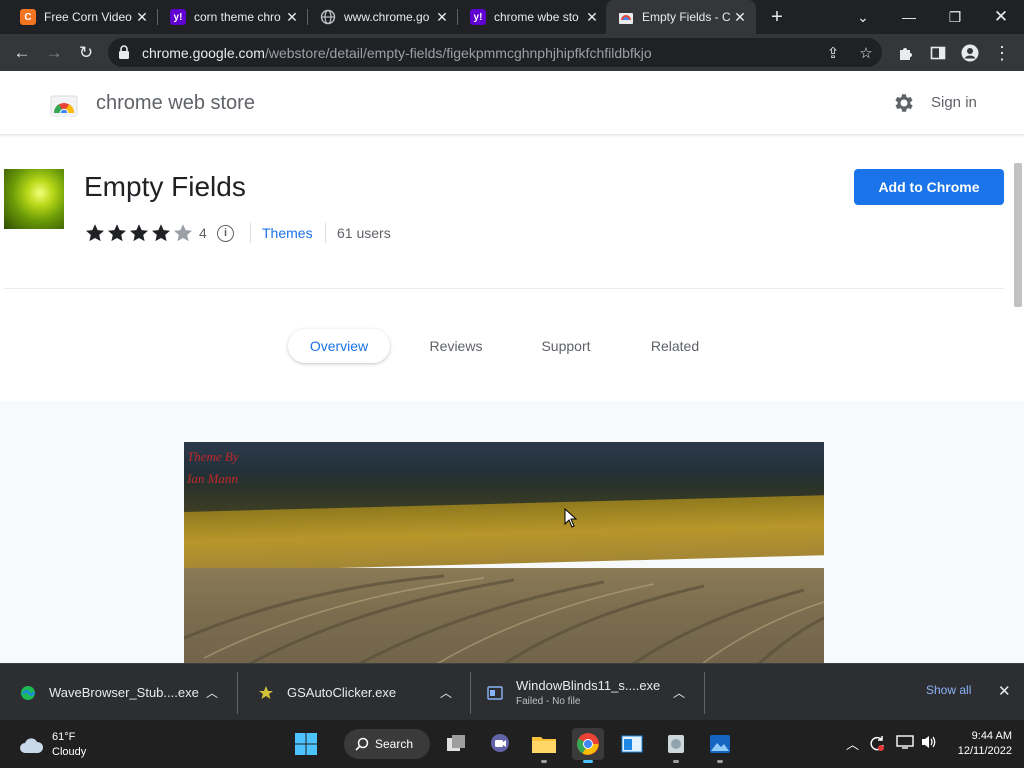 The image size is (1024, 768). Describe the element at coordinates (938, 53) in the screenshot. I see `side-panel-icon` at that location.